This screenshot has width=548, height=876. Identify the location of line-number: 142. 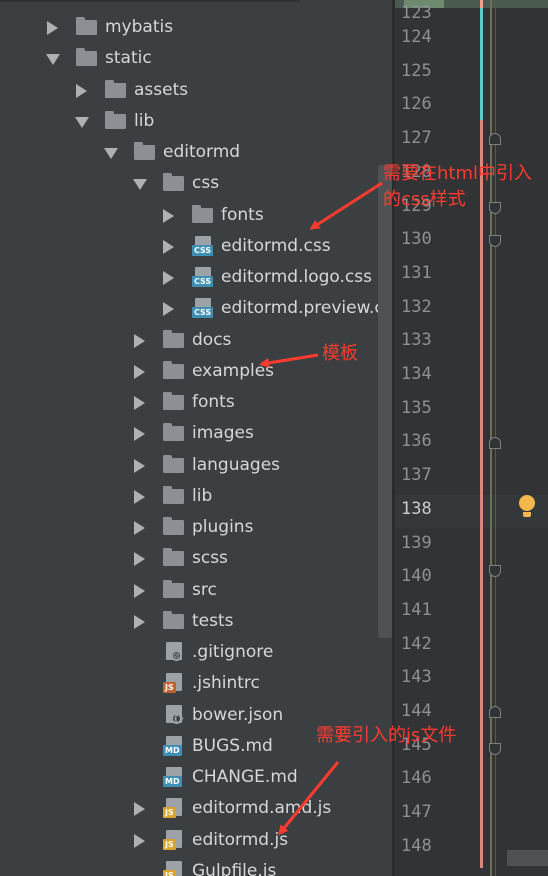
(416, 643).